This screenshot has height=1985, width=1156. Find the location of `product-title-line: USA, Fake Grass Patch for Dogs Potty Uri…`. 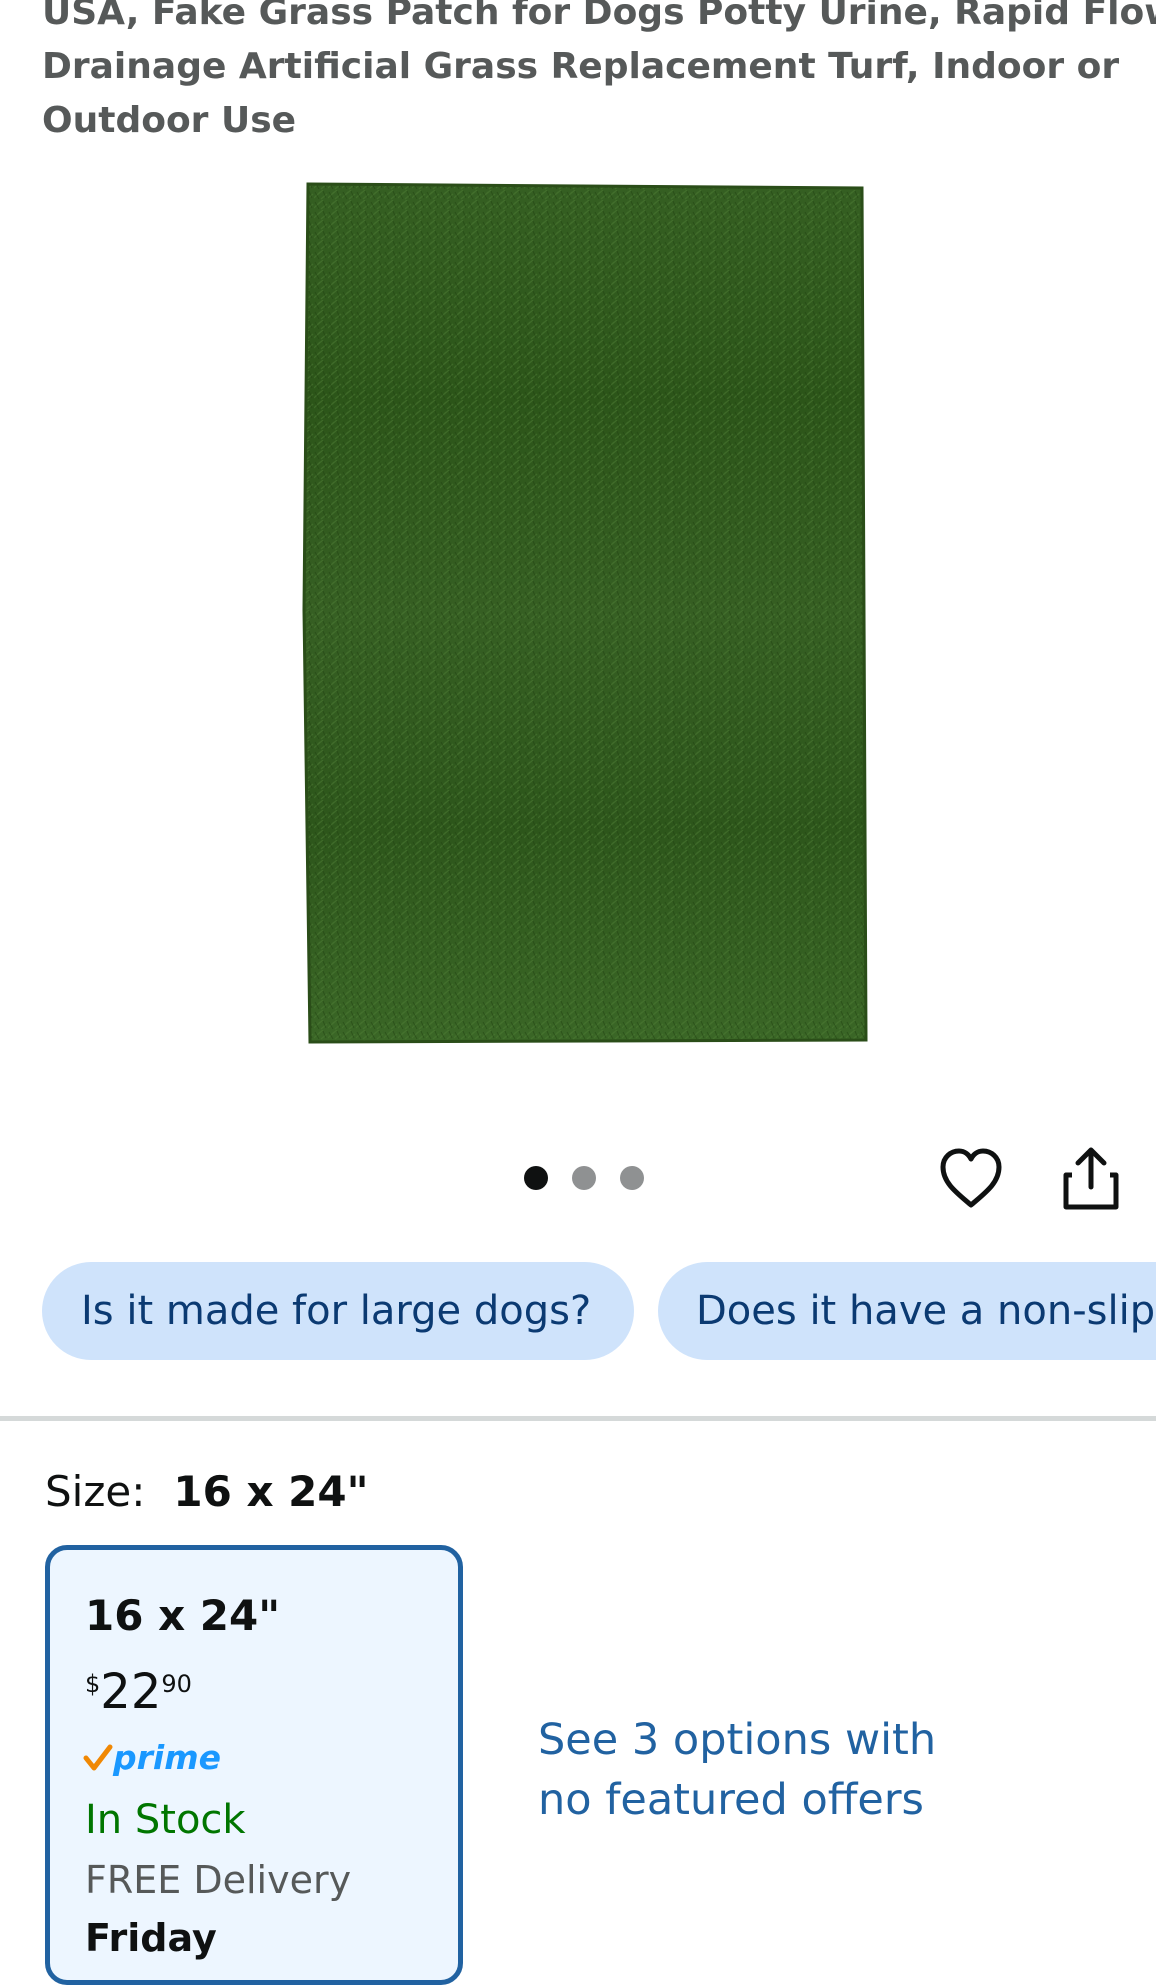

product-title-line: USA, Fake Grass Patch for Dogs Potty Uri… is located at coordinates (599, 16).